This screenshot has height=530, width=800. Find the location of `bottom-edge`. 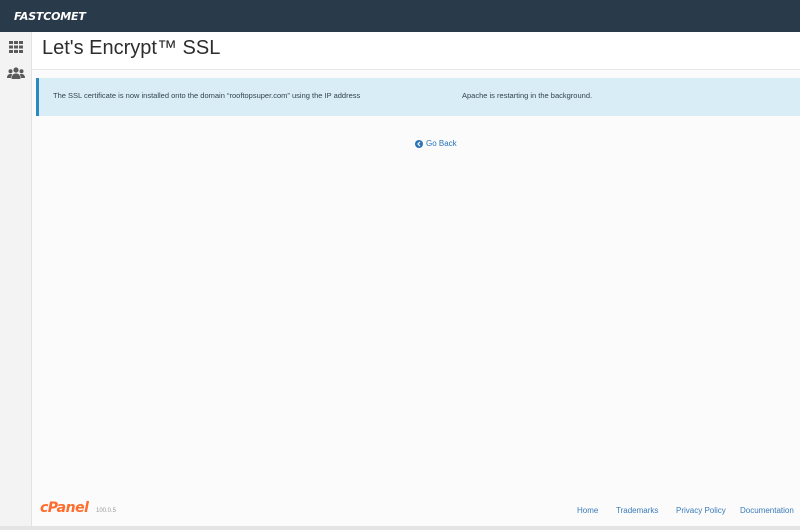

bottom-edge is located at coordinates (400, 528).